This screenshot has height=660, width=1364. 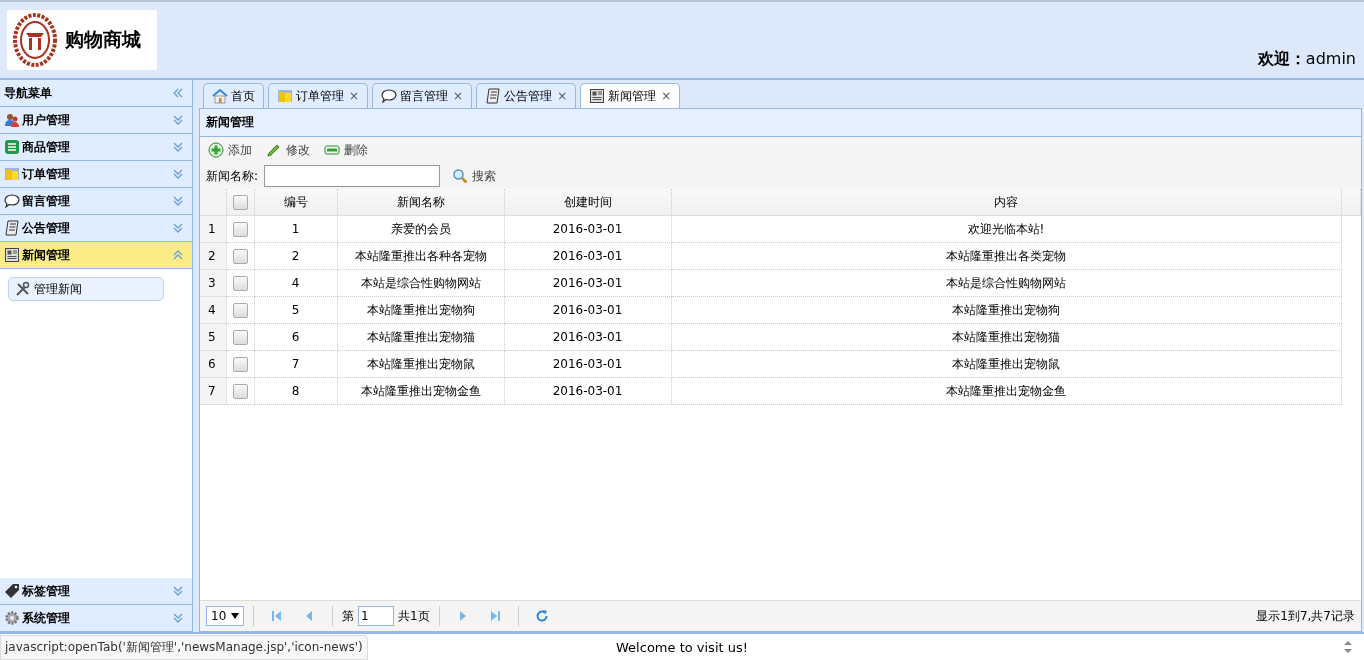 What do you see at coordinates (213, 256) in the screenshot?
I see `row-number: 2` at bounding box center [213, 256].